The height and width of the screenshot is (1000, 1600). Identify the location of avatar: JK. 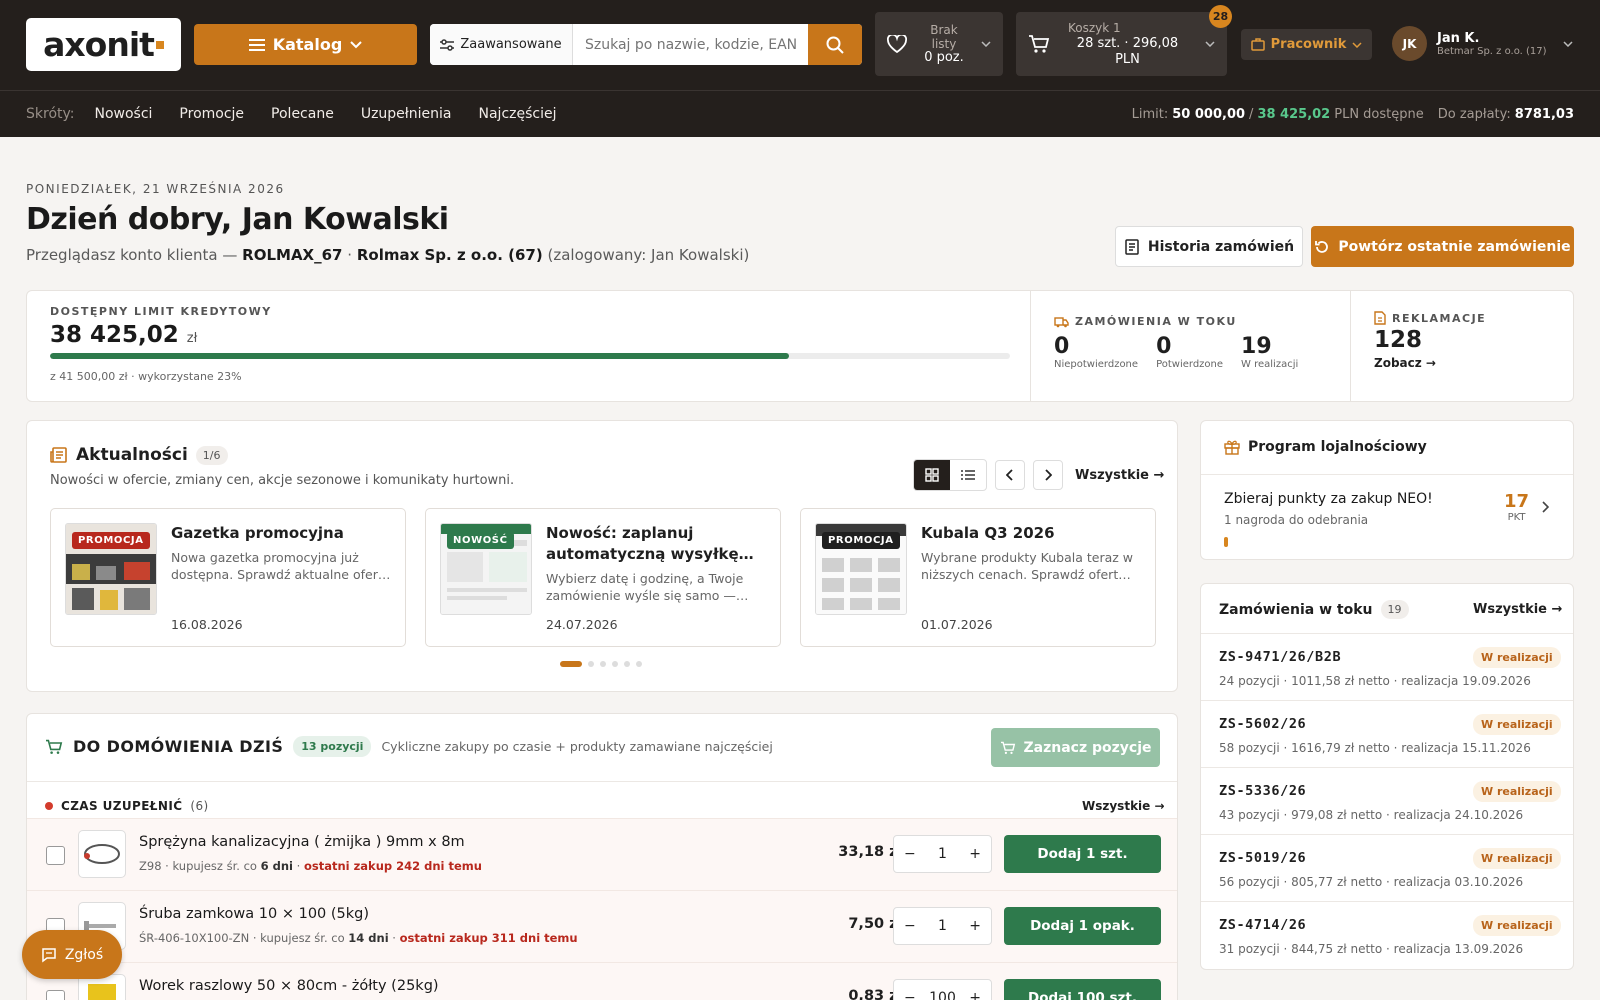
(1409, 43).